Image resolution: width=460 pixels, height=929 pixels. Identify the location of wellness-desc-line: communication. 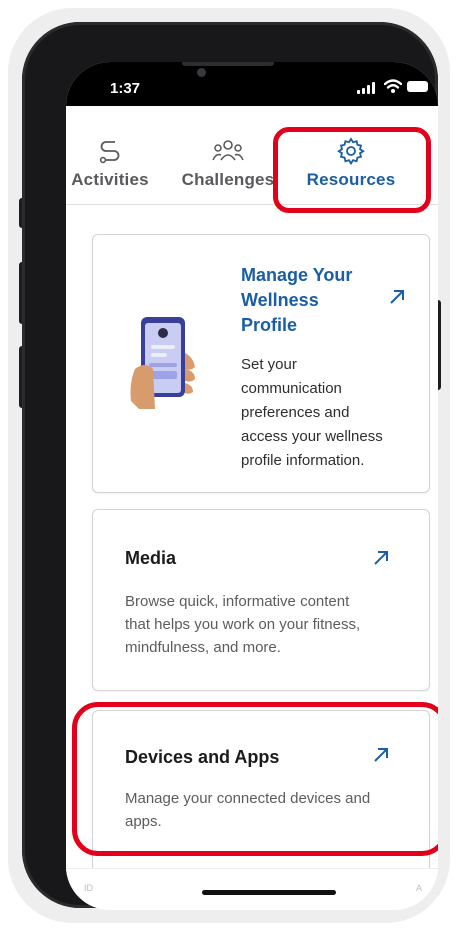
(291, 388).